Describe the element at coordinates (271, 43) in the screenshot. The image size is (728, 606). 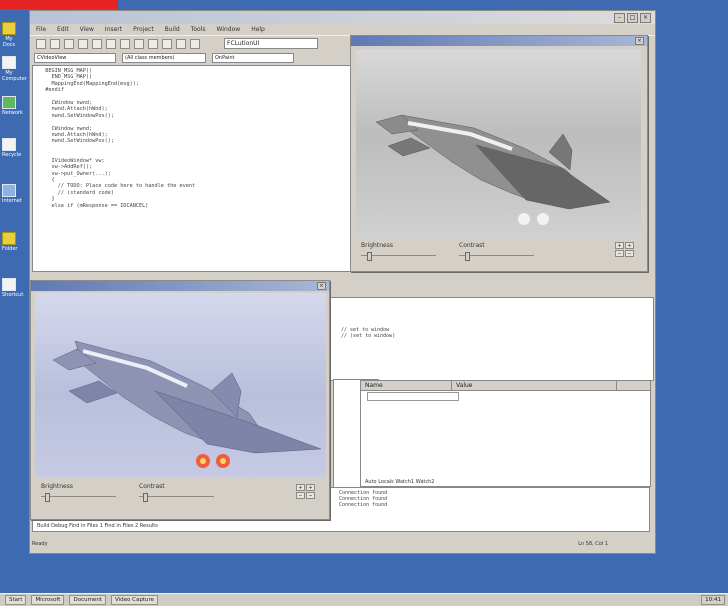
I see `find-combo: FCLutionUI` at that location.